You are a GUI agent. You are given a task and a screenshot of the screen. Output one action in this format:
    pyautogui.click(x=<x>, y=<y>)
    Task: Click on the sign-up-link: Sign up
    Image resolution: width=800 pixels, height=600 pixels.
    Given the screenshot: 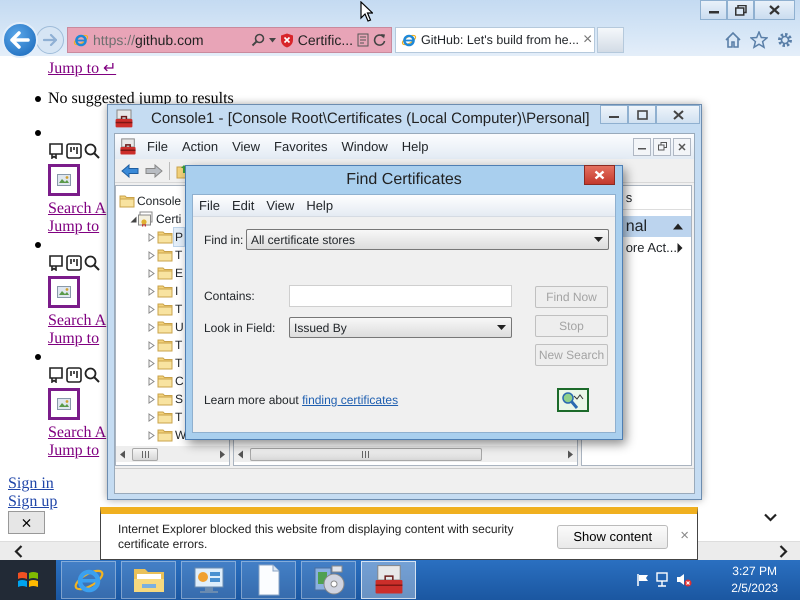 What is the action you would take?
    pyautogui.click(x=33, y=501)
    